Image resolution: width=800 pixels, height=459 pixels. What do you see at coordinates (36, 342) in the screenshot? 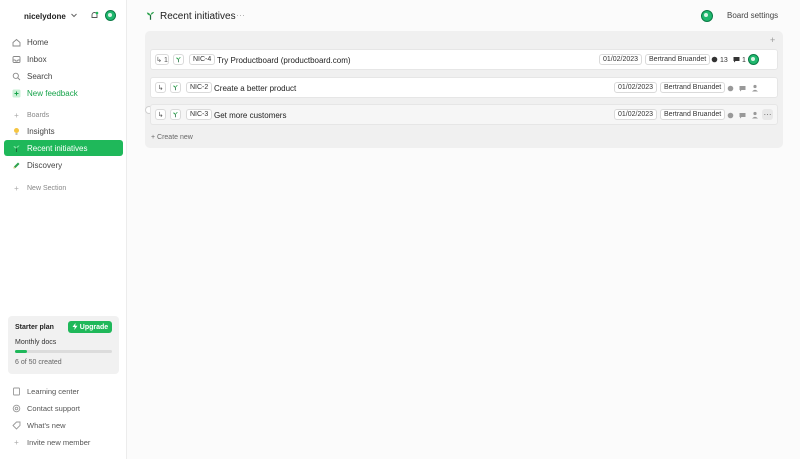
I see `plan-subtitle: Monthly docs` at bounding box center [36, 342].